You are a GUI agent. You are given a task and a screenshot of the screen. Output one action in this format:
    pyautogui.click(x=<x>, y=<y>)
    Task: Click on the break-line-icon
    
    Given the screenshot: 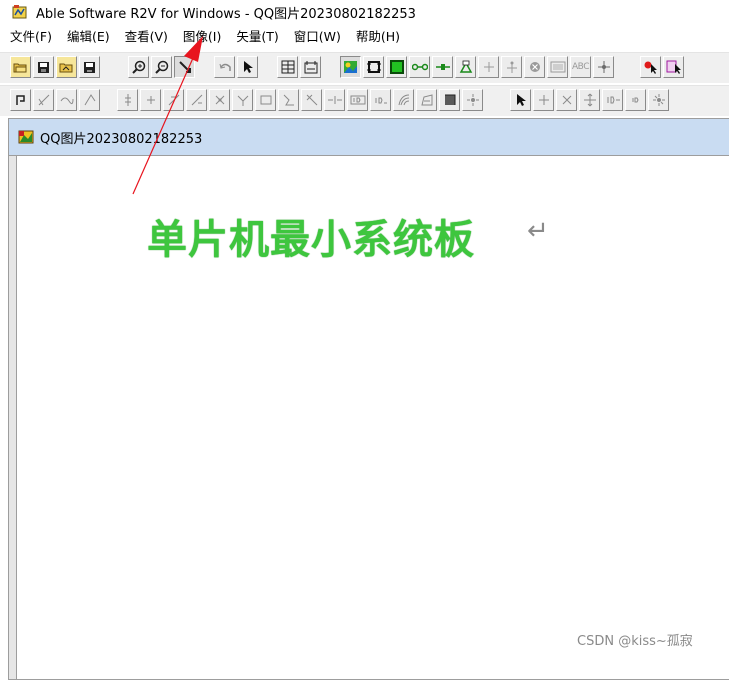 What is the action you would take?
    pyautogui.click(x=334, y=100)
    